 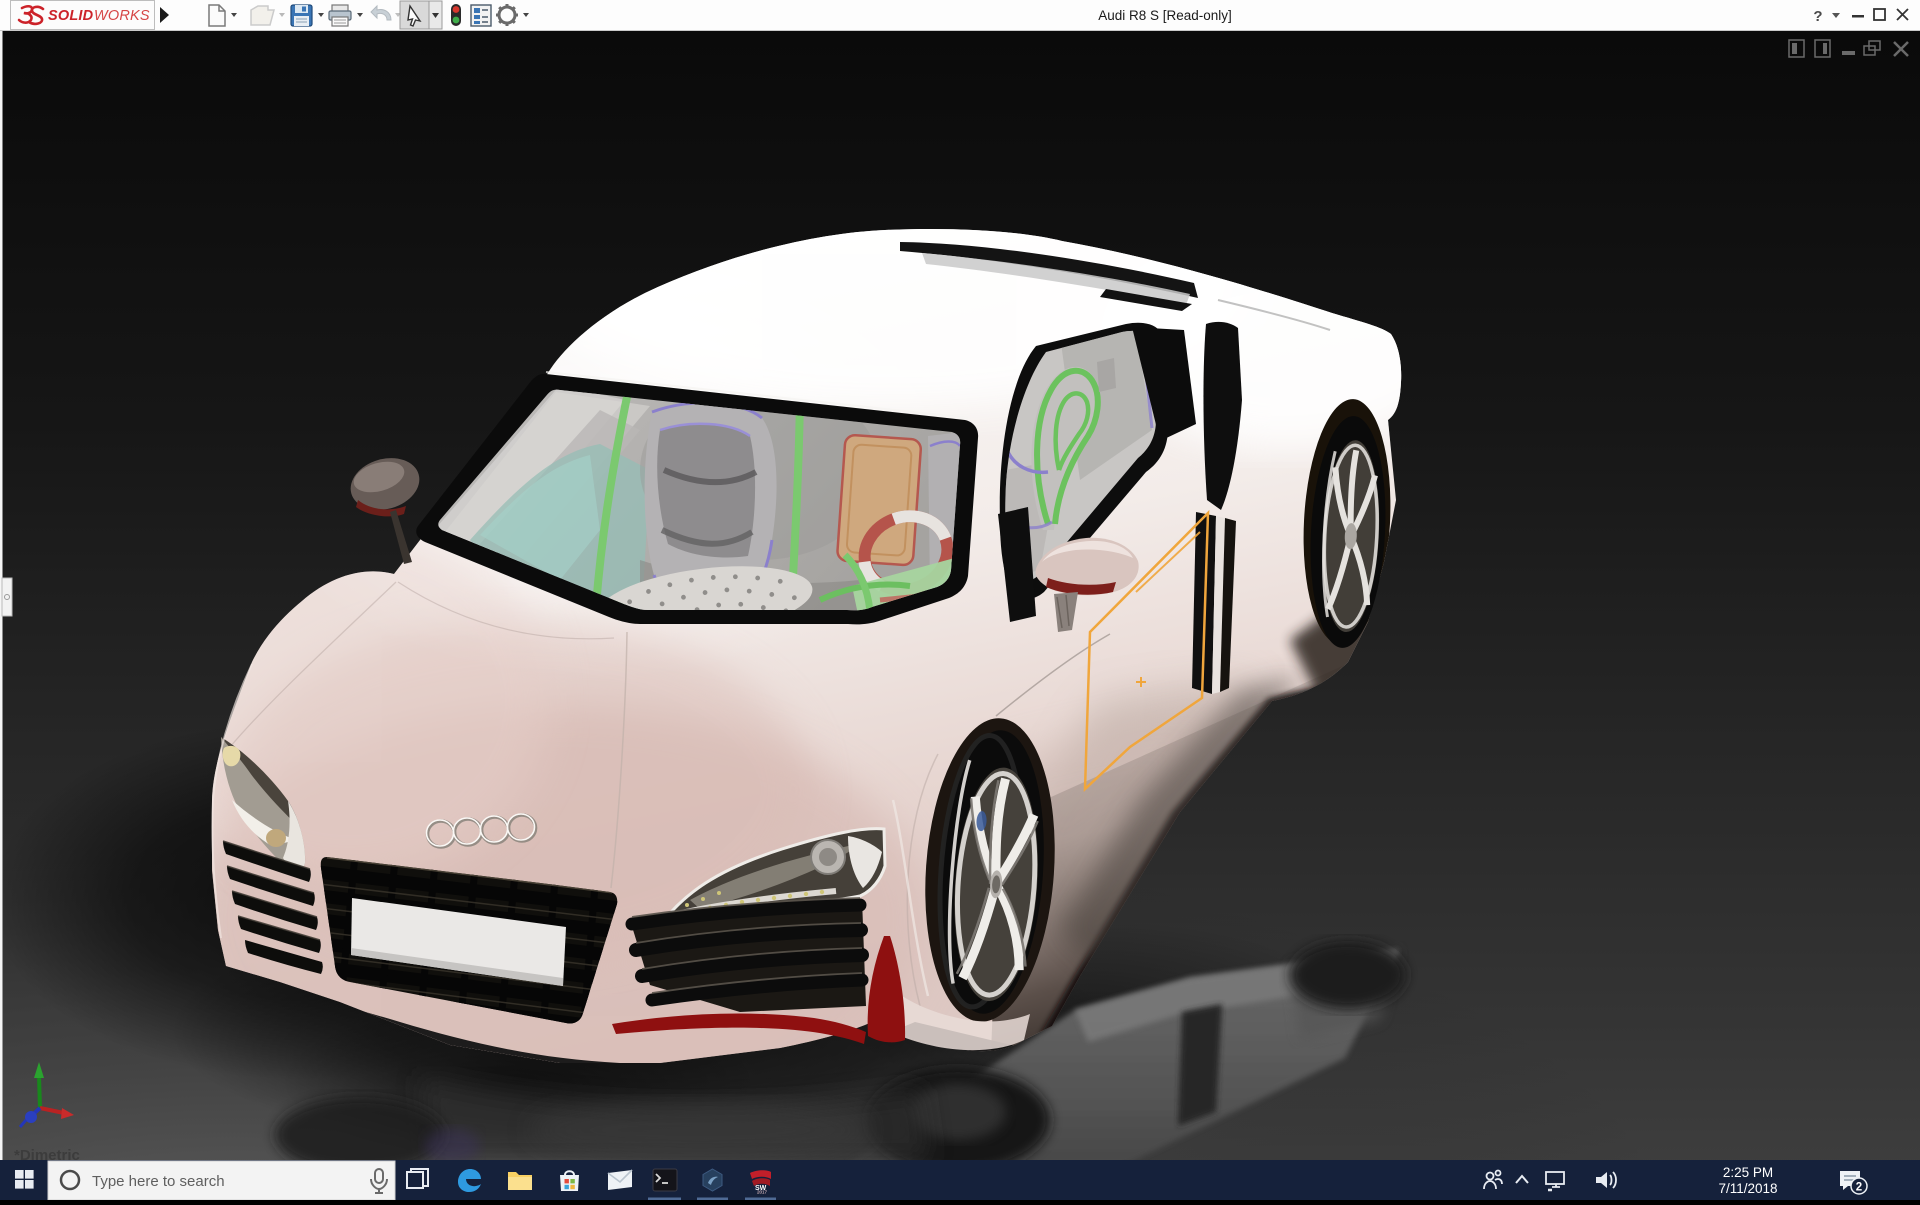 What do you see at coordinates (158, 1181) in the screenshot?
I see `svg-text: Type here to search` at bounding box center [158, 1181].